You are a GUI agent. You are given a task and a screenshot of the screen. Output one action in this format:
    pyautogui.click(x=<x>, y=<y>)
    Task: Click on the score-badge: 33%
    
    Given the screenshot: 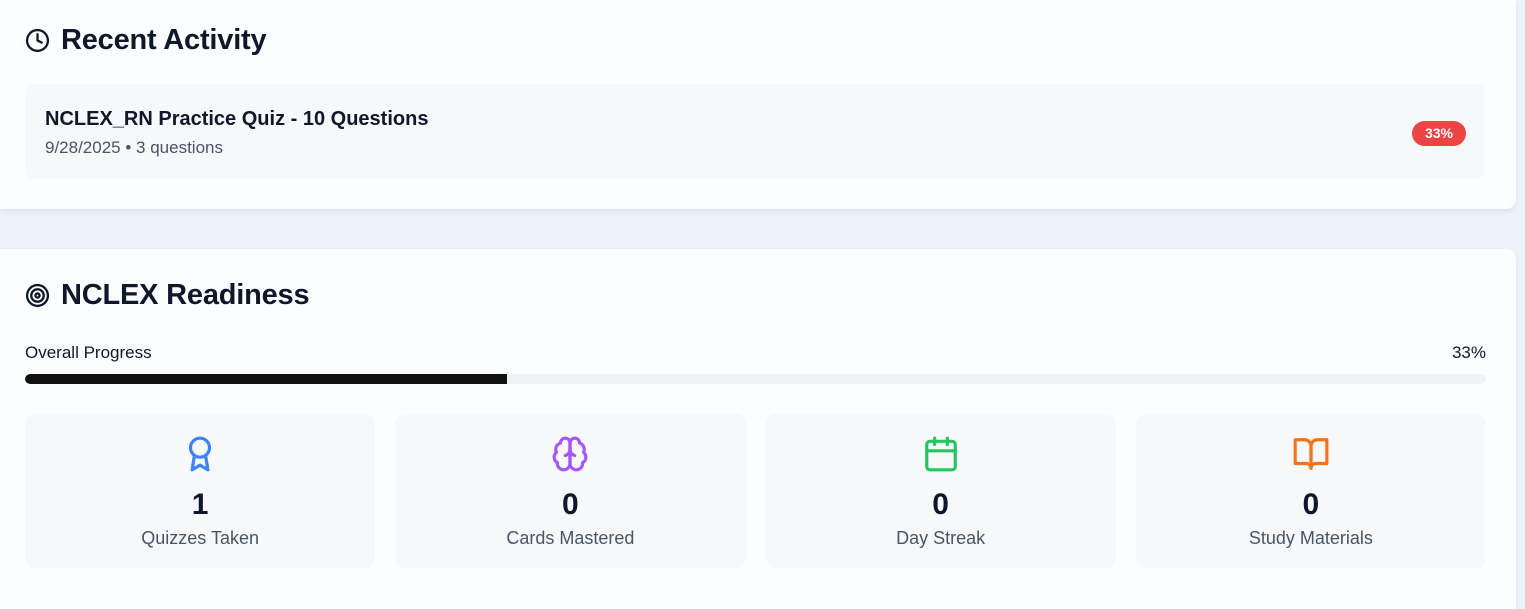 What is the action you would take?
    pyautogui.click(x=1438, y=133)
    